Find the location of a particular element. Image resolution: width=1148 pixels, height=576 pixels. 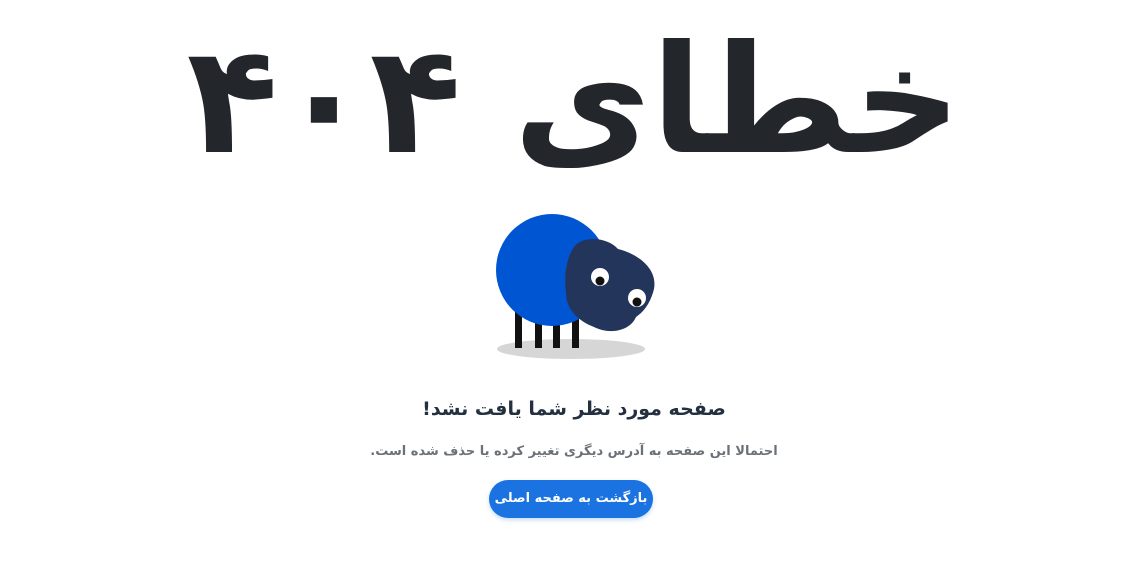

sheep-ear is located at coordinates (594, 249).